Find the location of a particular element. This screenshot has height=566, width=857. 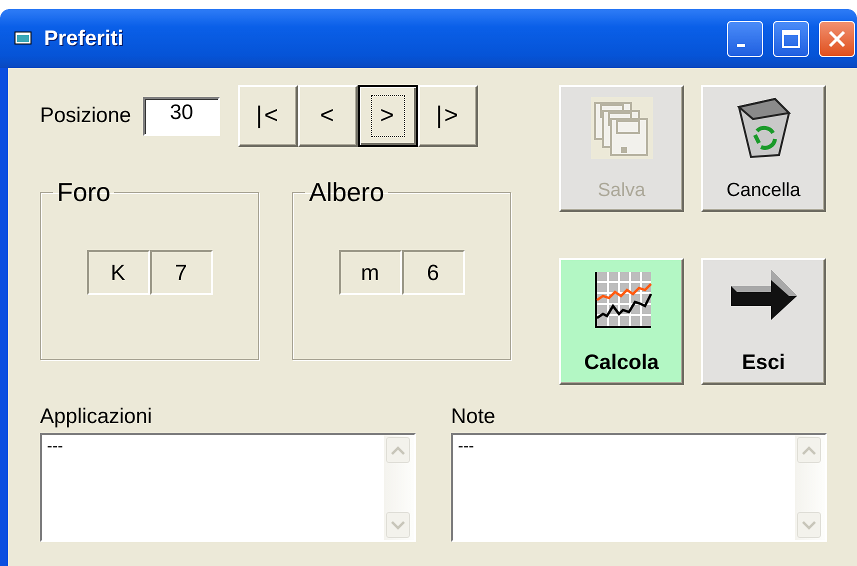

group-title: Albero is located at coordinates (347, 192).